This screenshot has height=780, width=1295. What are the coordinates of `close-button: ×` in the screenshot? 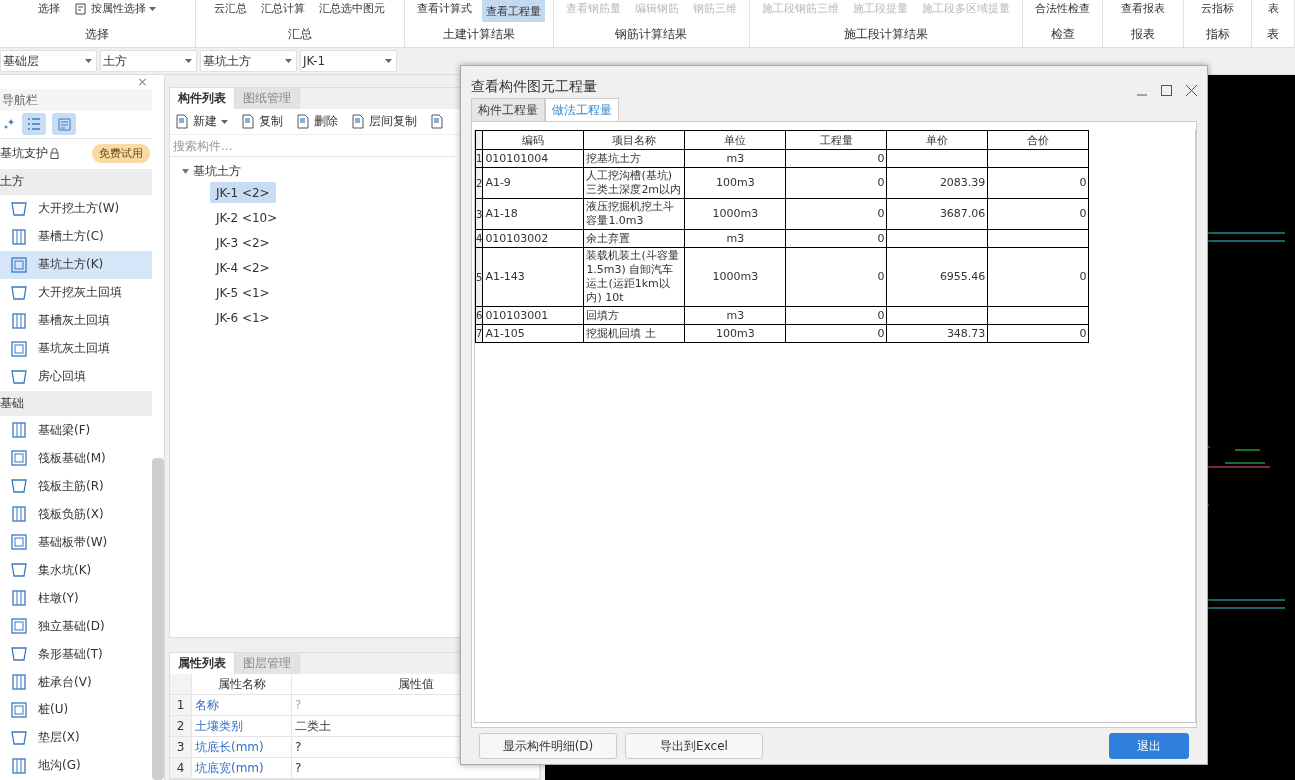 It's located at (144, 82).